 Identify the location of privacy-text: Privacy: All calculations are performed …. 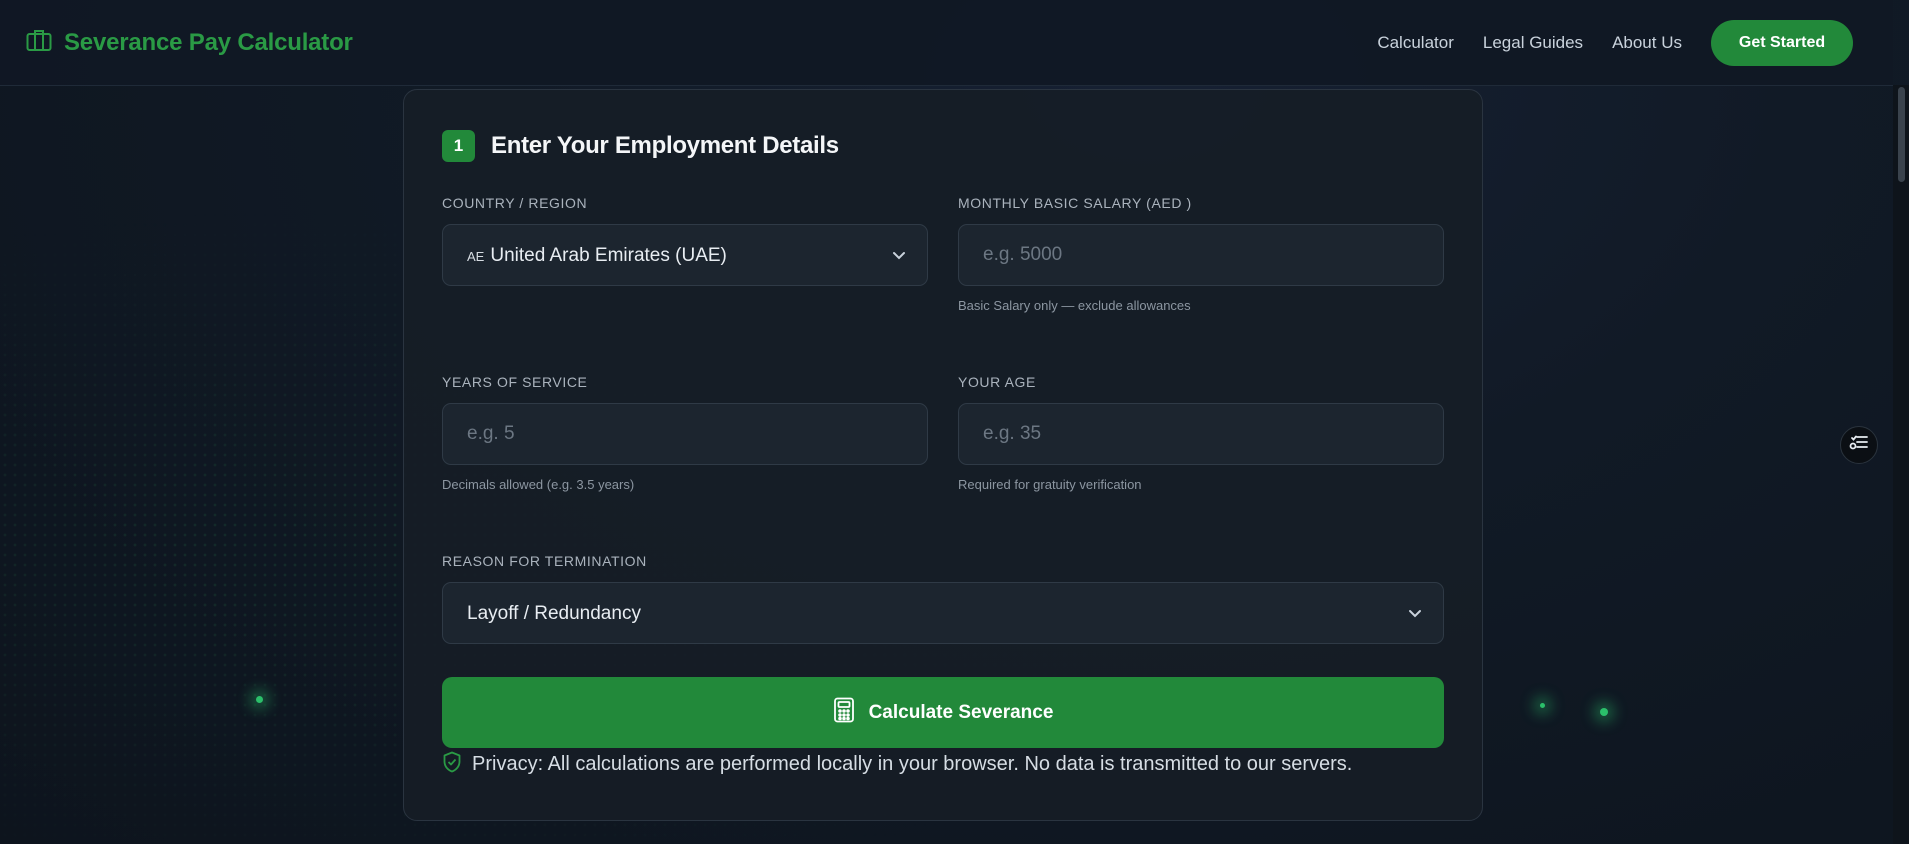
(912, 764).